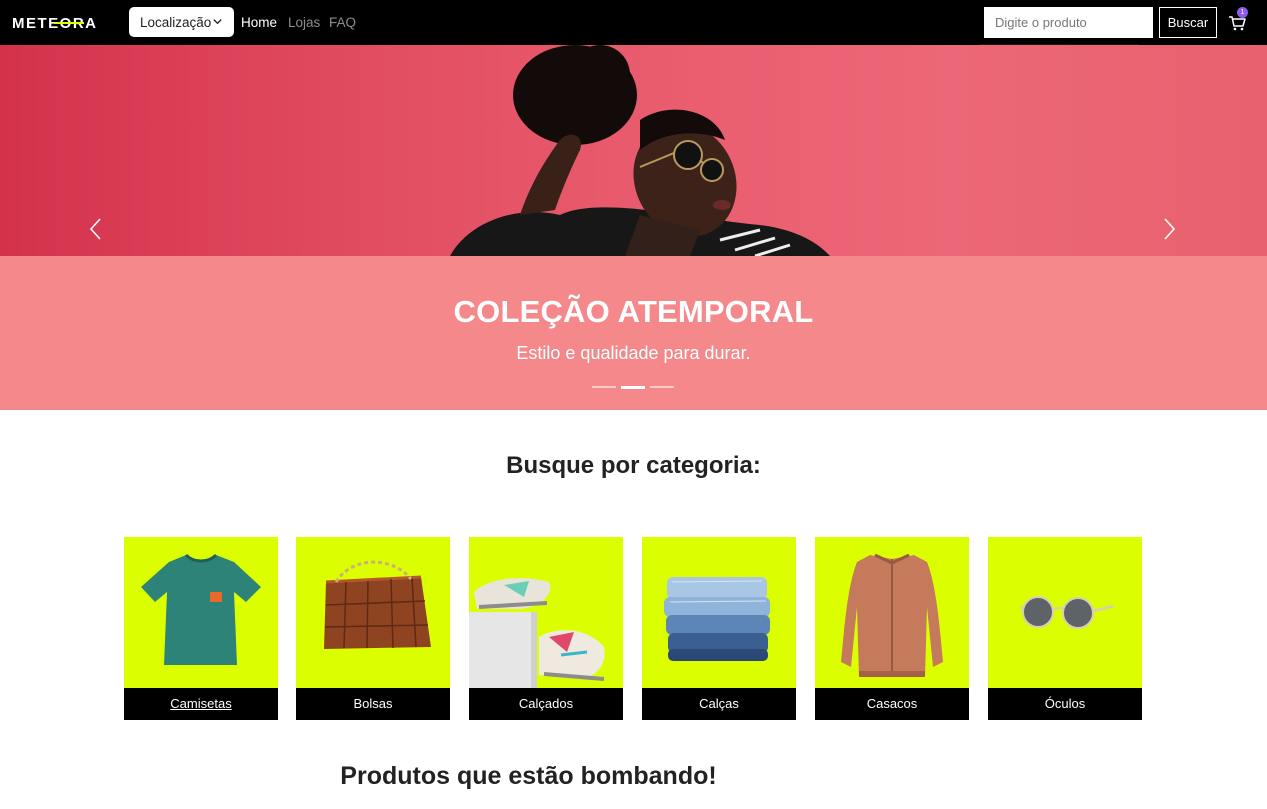 This screenshot has width=1267, height=809. What do you see at coordinates (719, 704) in the screenshot?
I see `category-label: Calças` at bounding box center [719, 704].